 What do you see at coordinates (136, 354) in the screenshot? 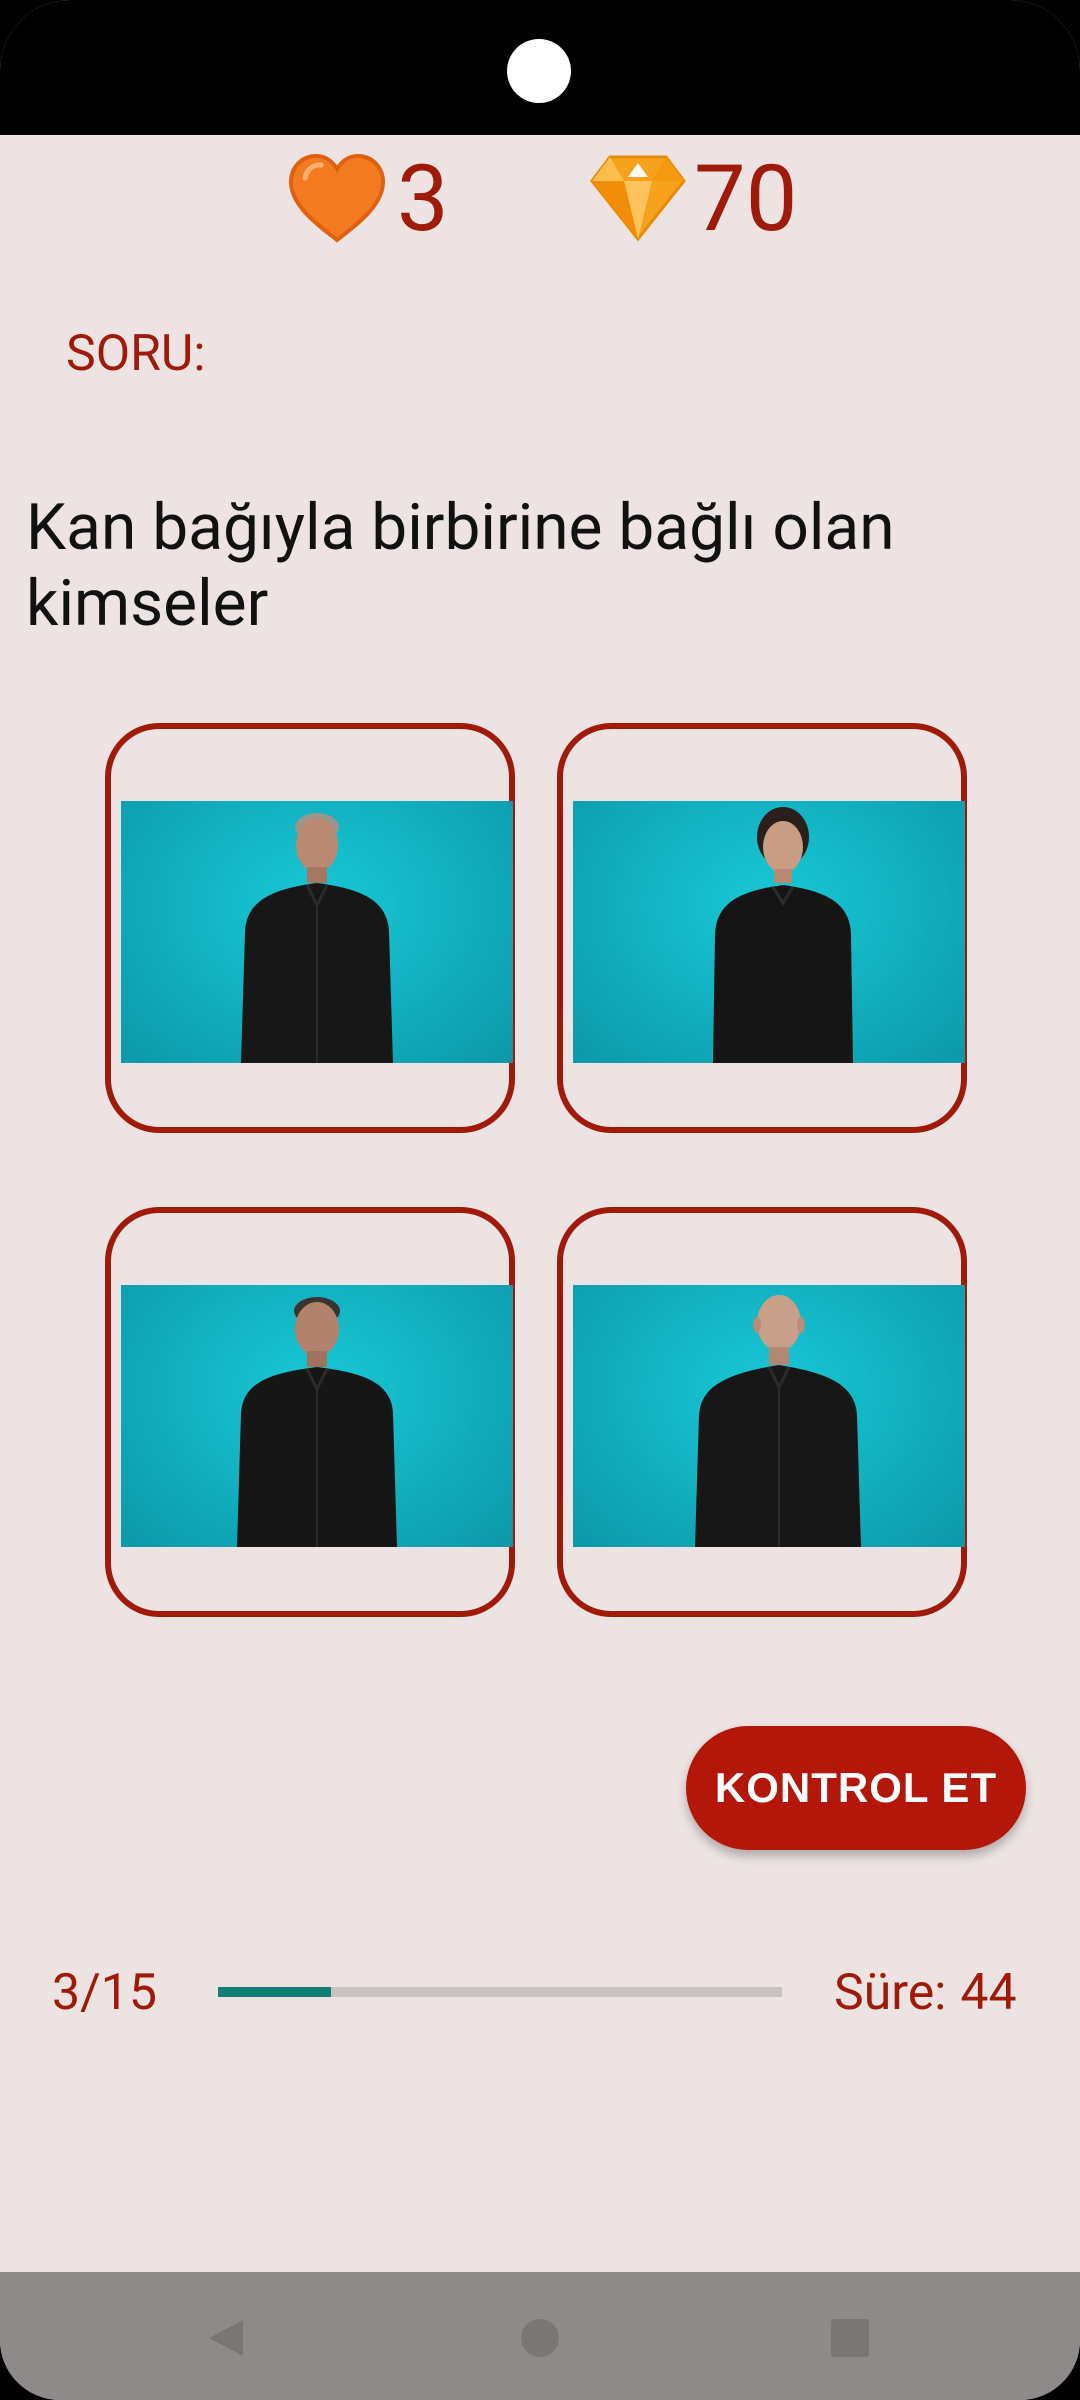
I see `question-label: SORU:` at bounding box center [136, 354].